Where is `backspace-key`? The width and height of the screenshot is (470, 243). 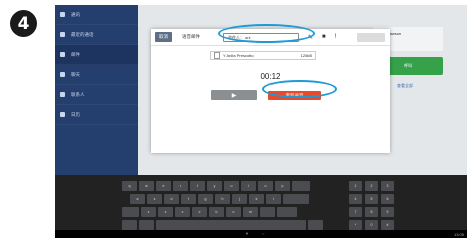
backspace-key is located at coordinates (301, 186).